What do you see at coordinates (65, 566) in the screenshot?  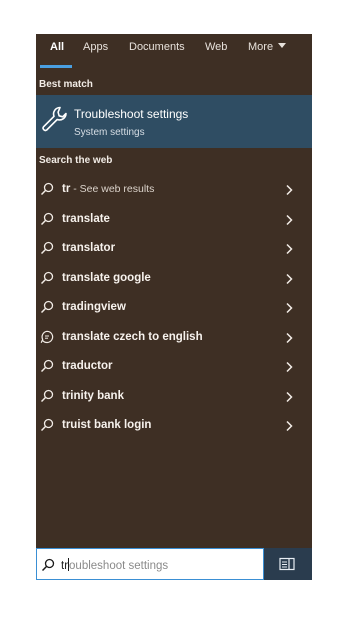 I see `search-typed-text: tr` at bounding box center [65, 566].